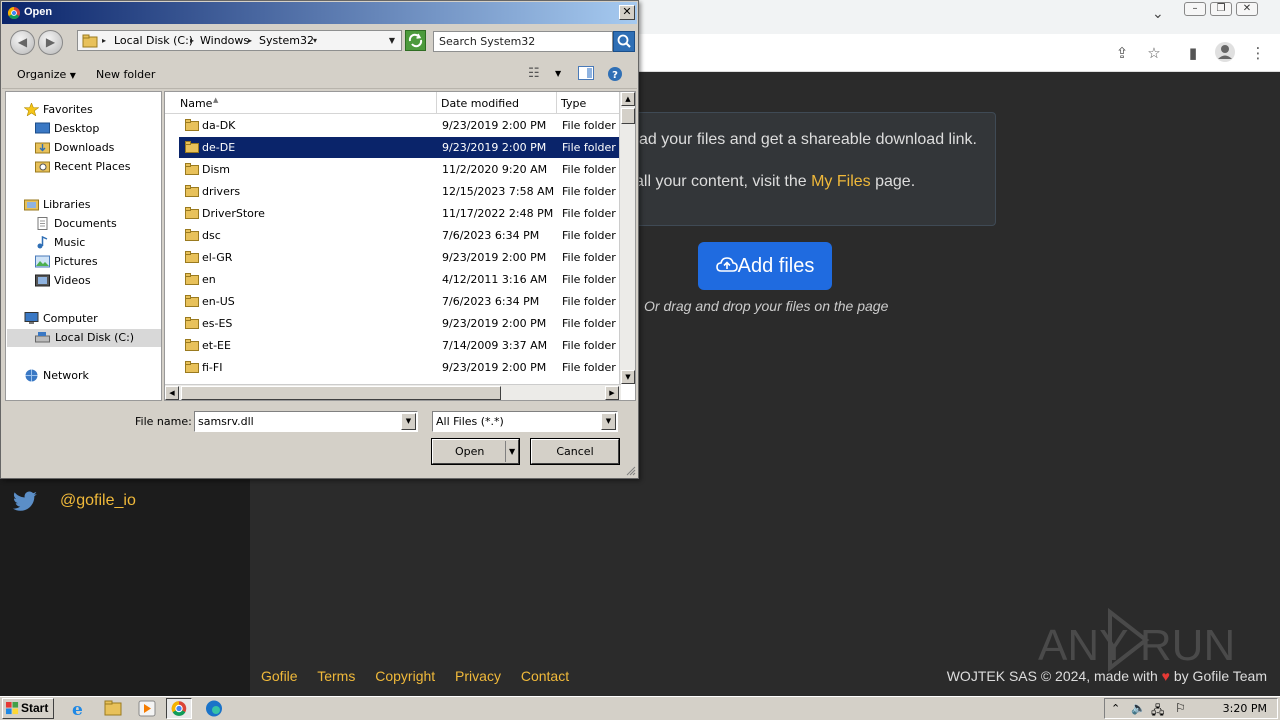 Image resolution: width=1280 pixels, height=720 pixels. I want to click on file-date: 7/6/2023 6:34 PM, so click(491, 235).